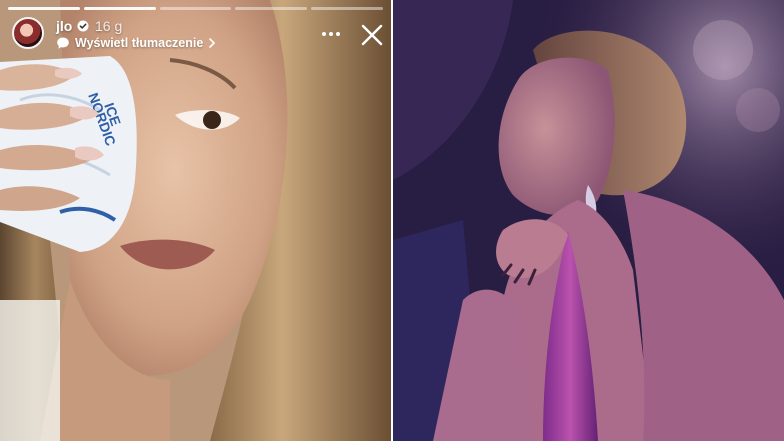 The image size is (784, 441). I want to click on story-progress-bar, so click(195, 8).